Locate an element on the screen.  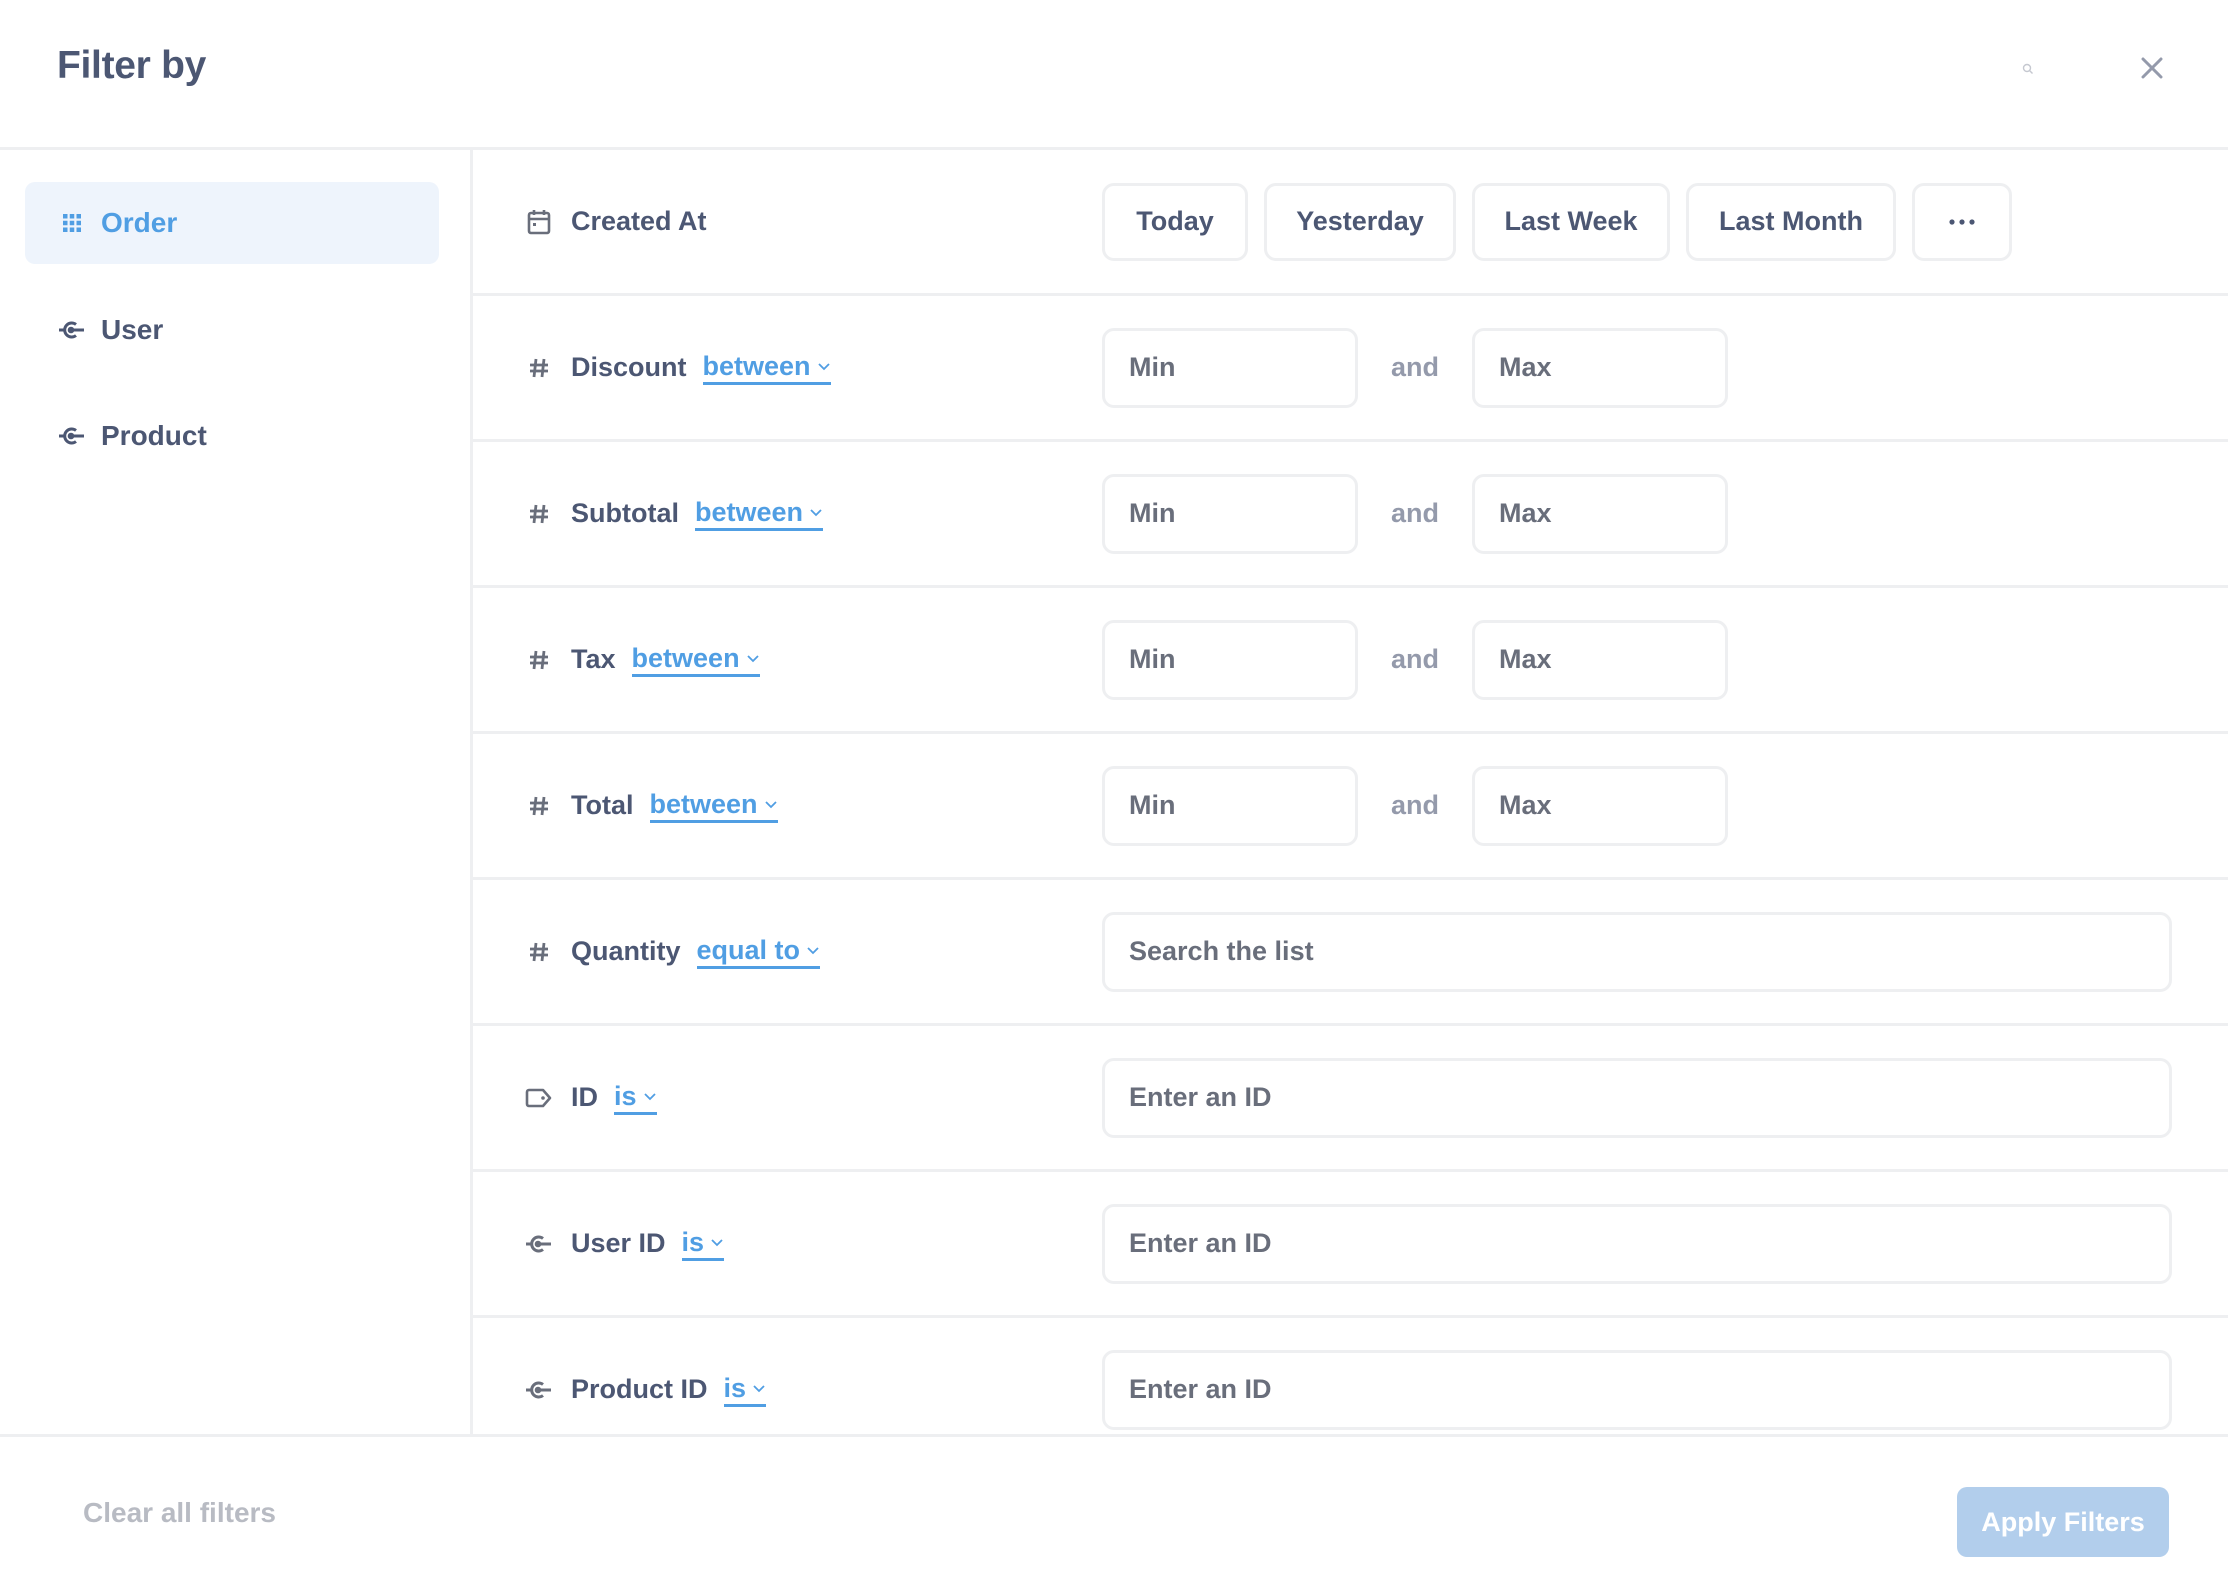
last-week-button: Last Week is located at coordinates (1571, 221).